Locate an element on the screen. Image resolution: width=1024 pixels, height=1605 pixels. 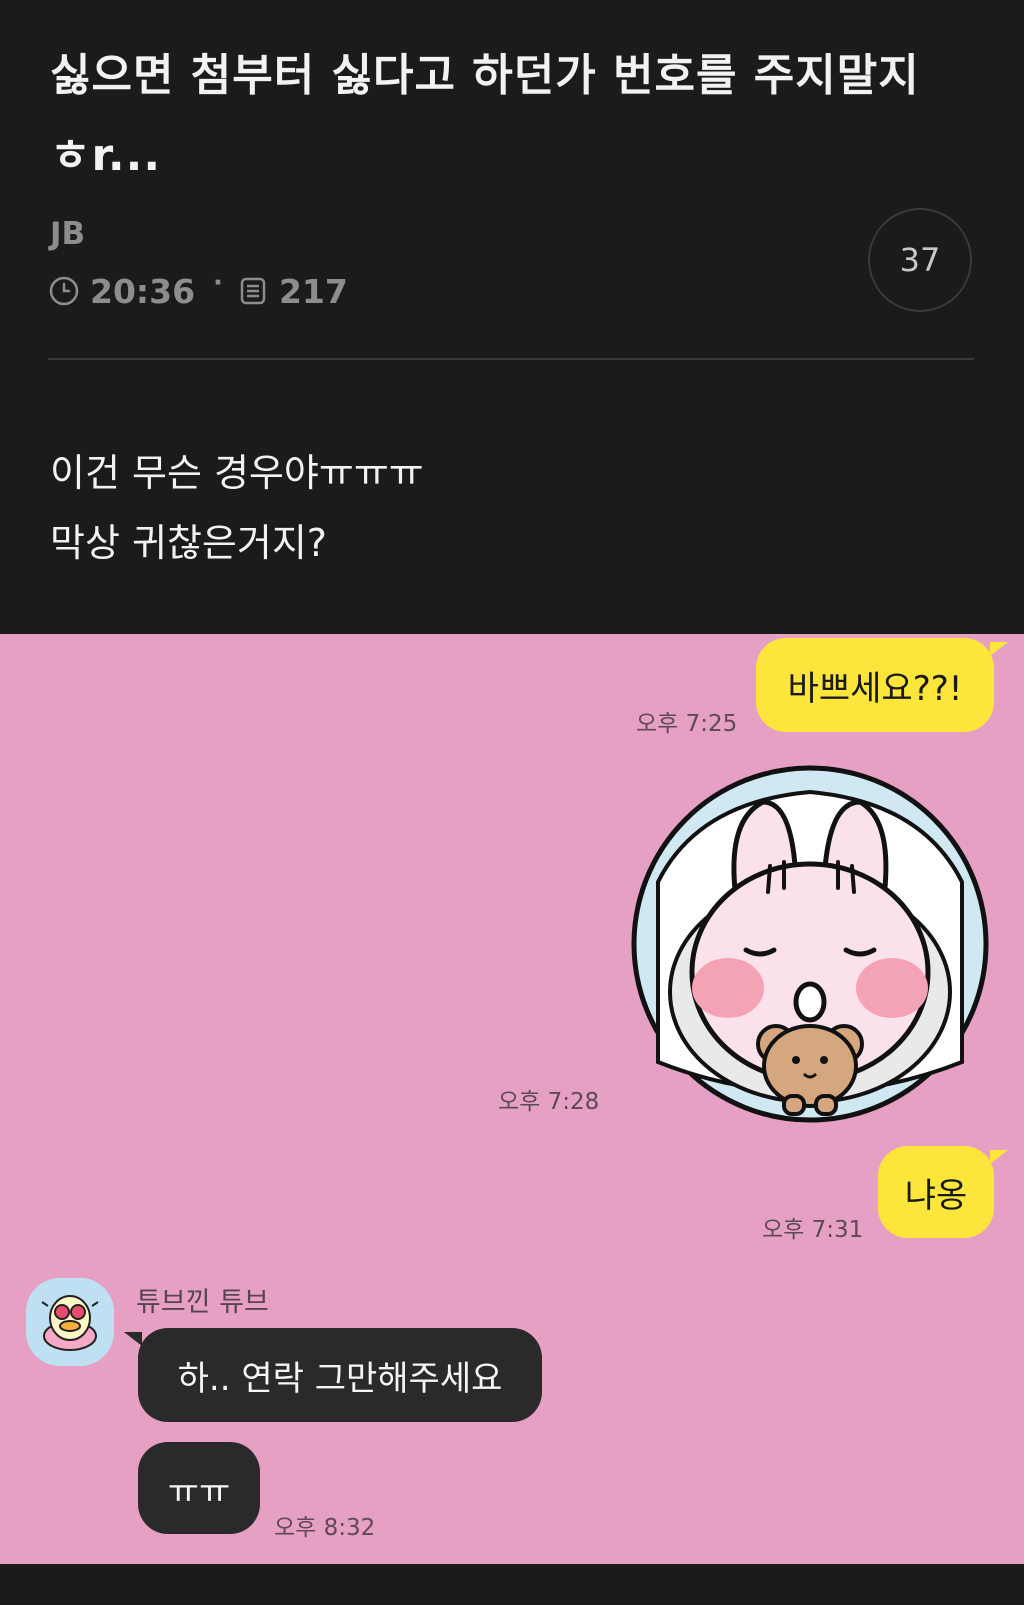
sender-name: 튜브낀 튜브 is located at coordinates (202, 1302).